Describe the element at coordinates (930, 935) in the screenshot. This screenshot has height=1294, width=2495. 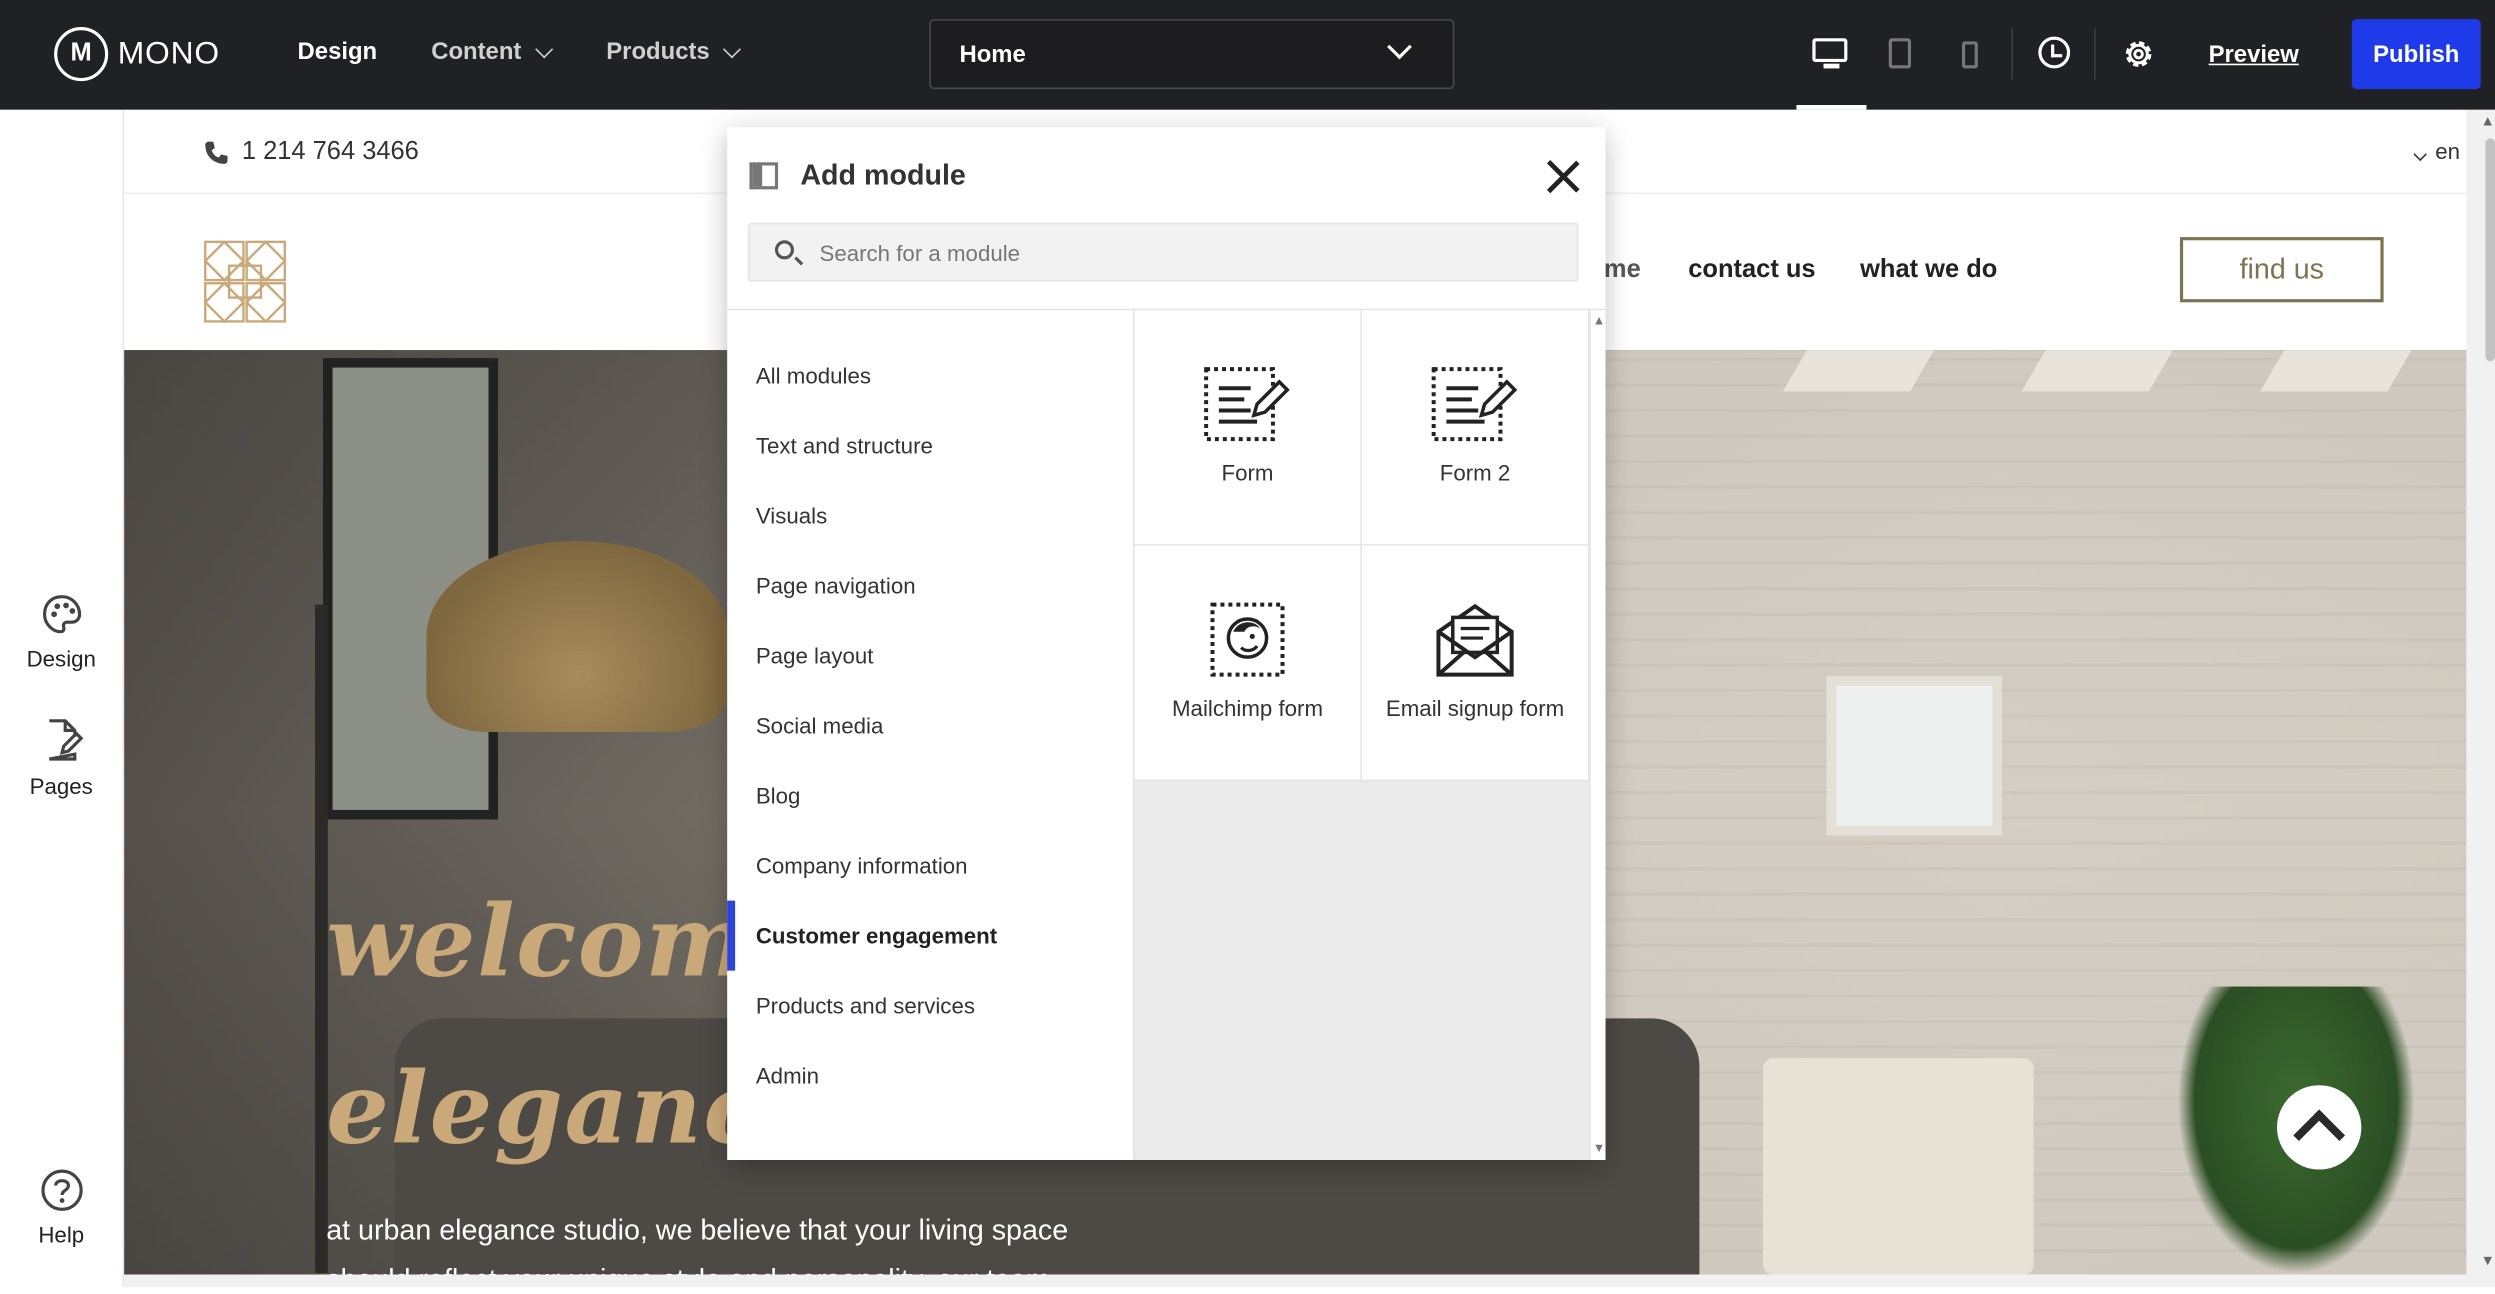
I see `category-customer-engagement: Customer engagement` at that location.